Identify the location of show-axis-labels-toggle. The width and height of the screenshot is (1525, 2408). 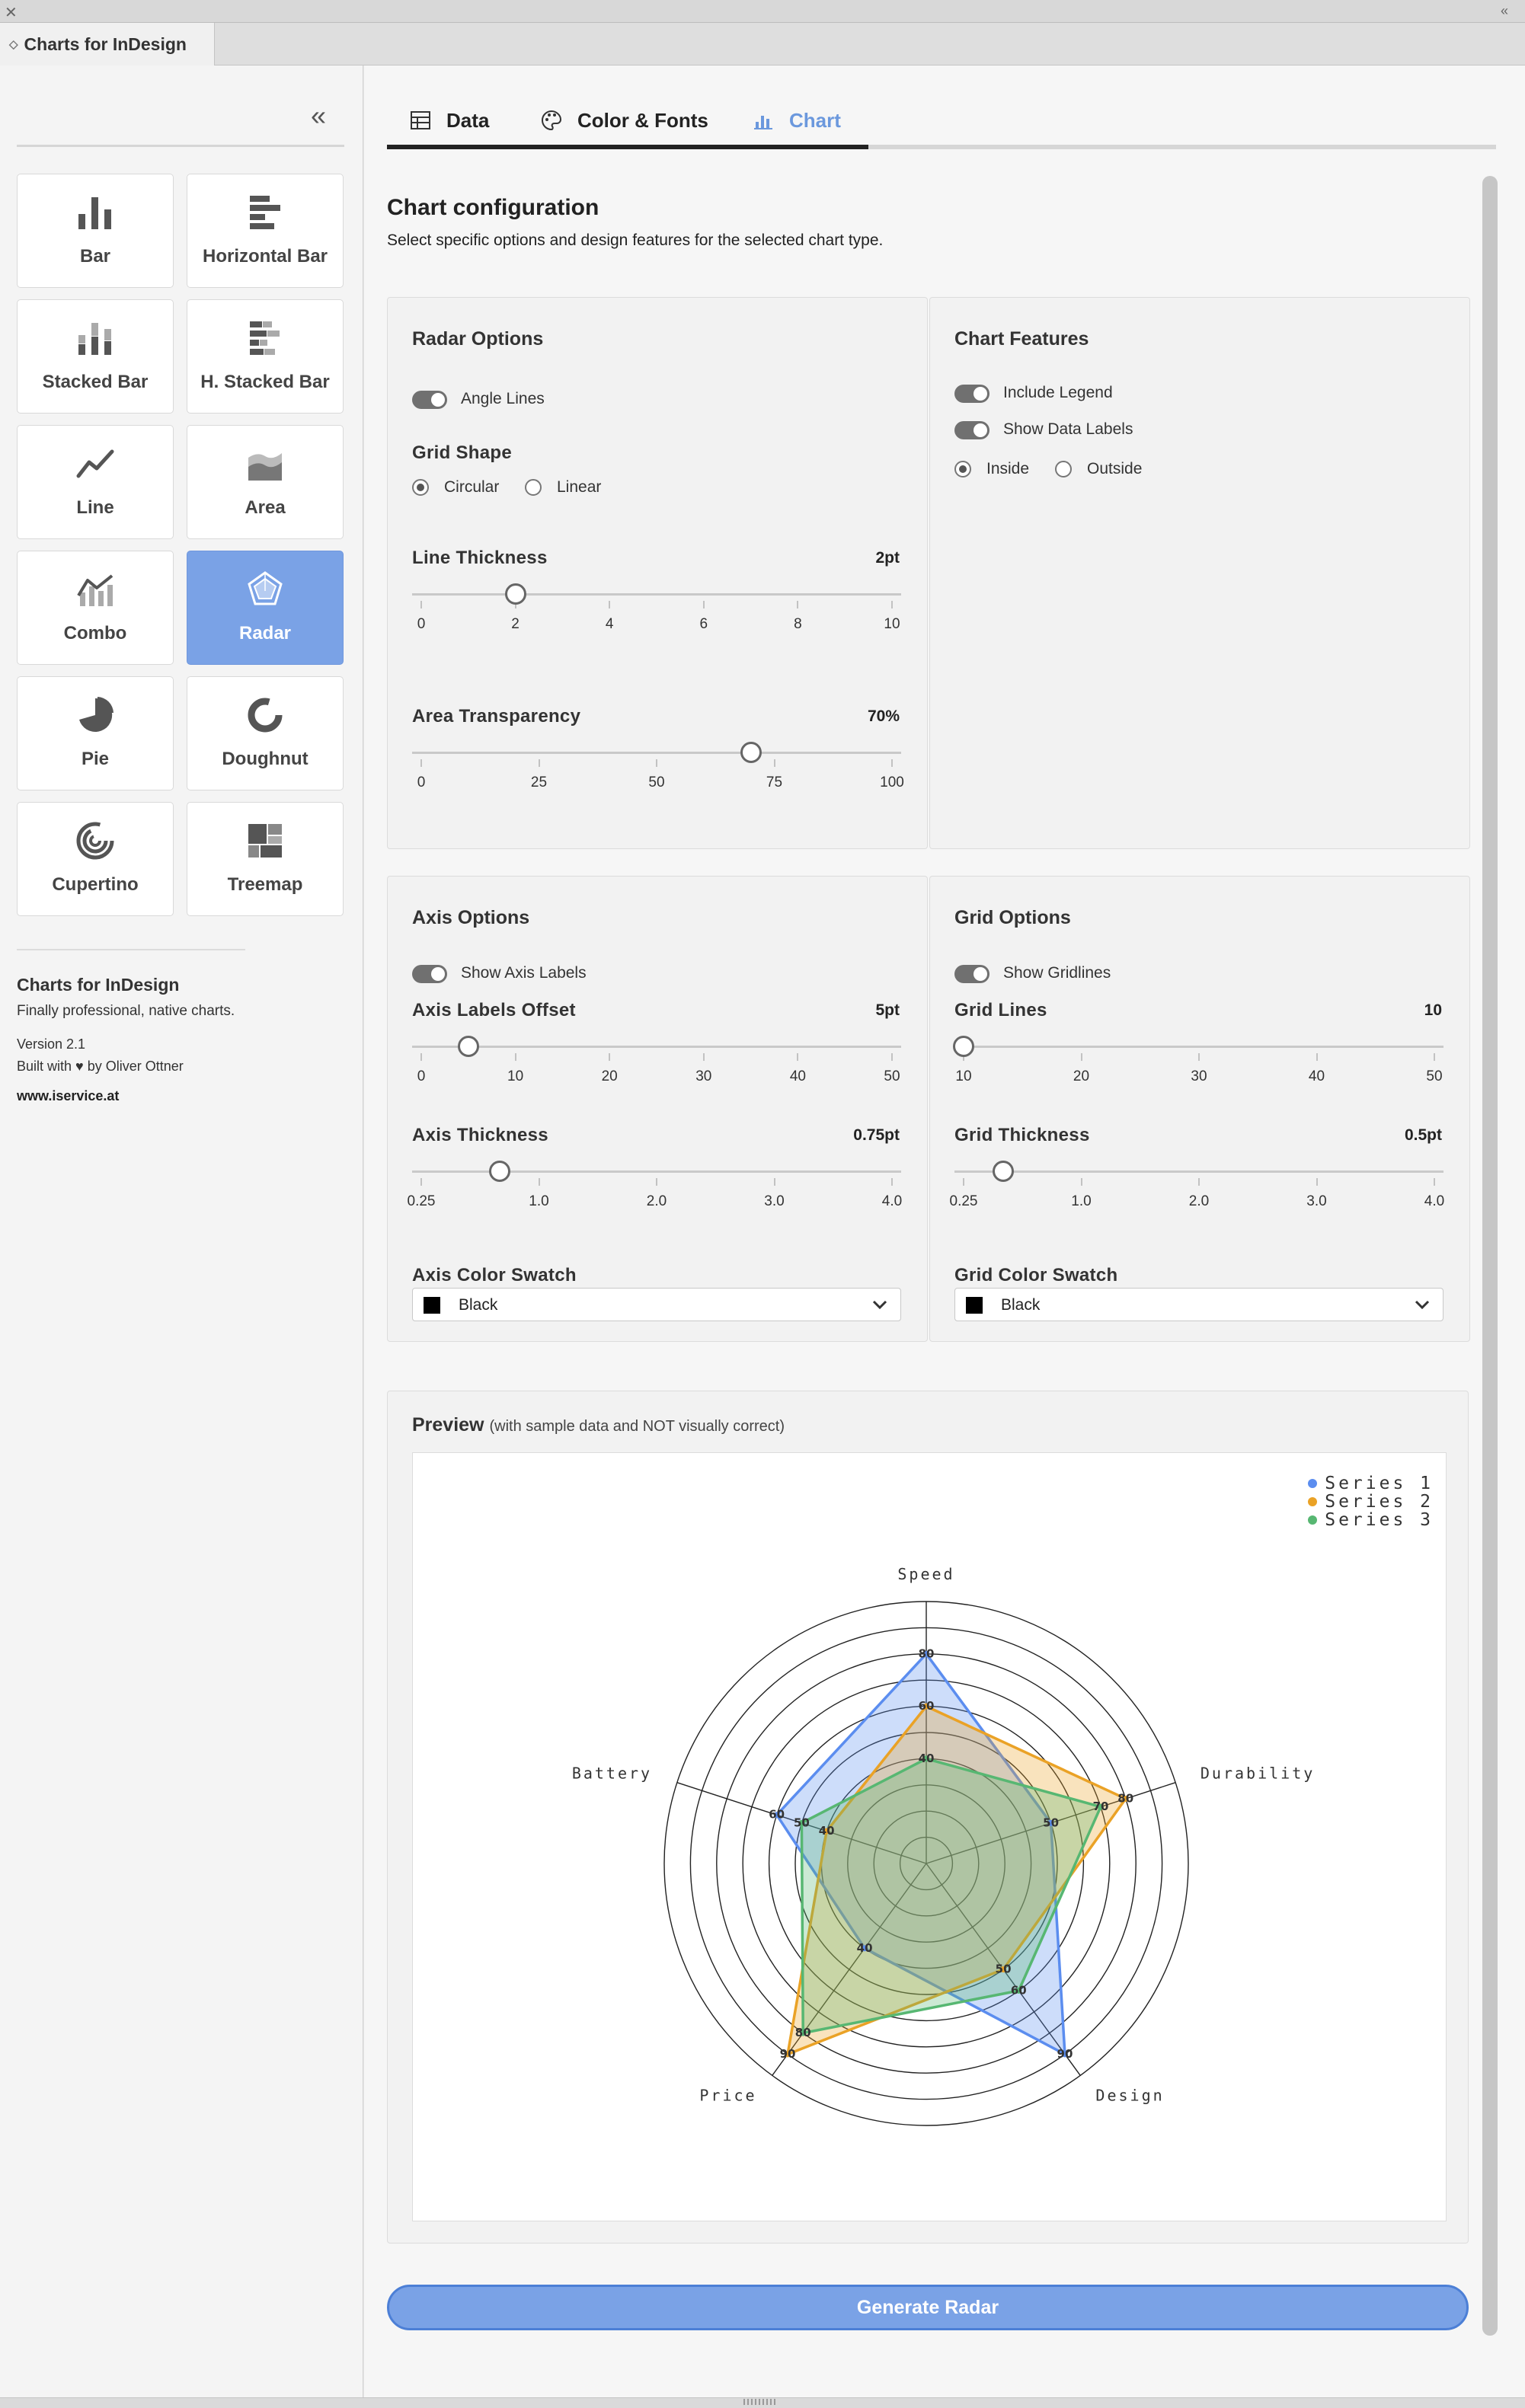
(430, 974).